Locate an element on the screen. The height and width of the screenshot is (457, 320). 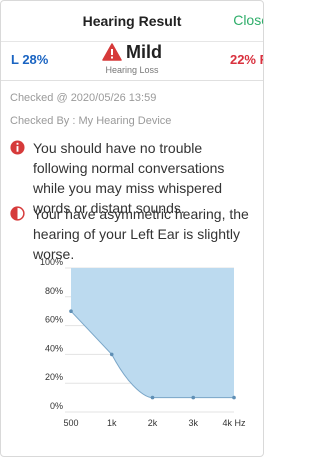
info-icon is located at coordinates (17, 147).